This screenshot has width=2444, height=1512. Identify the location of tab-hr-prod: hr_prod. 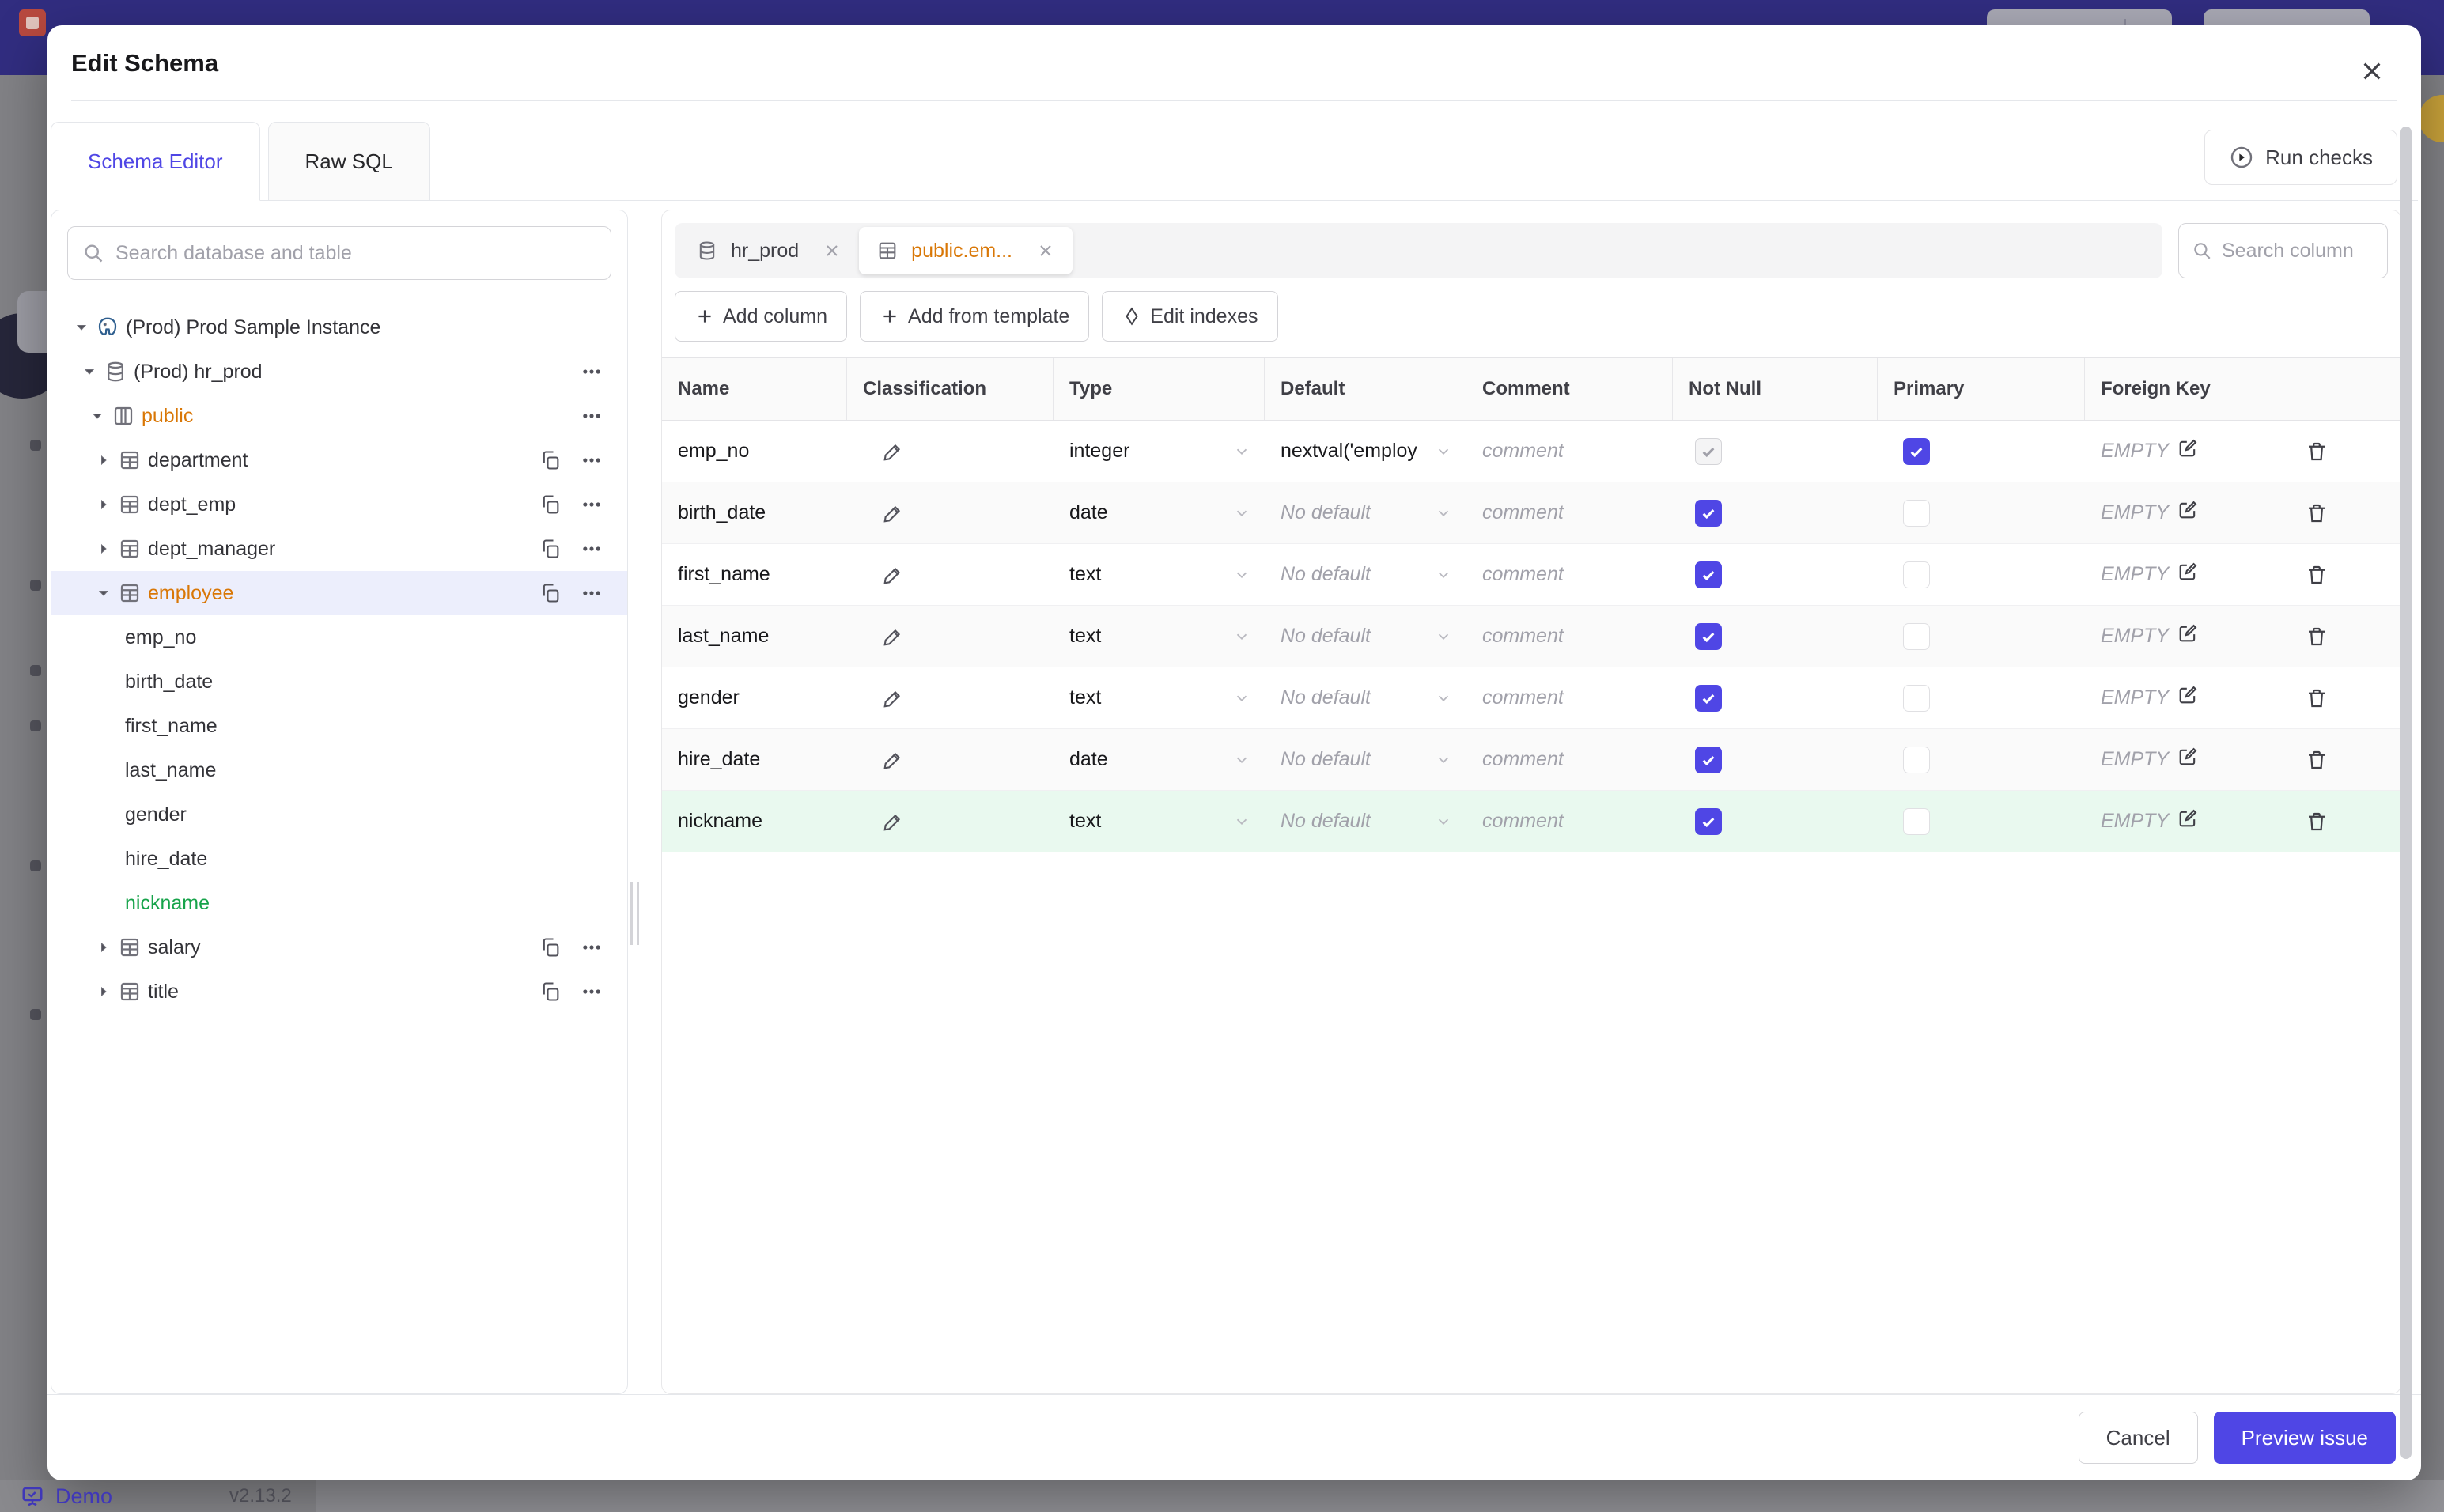
(769, 251).